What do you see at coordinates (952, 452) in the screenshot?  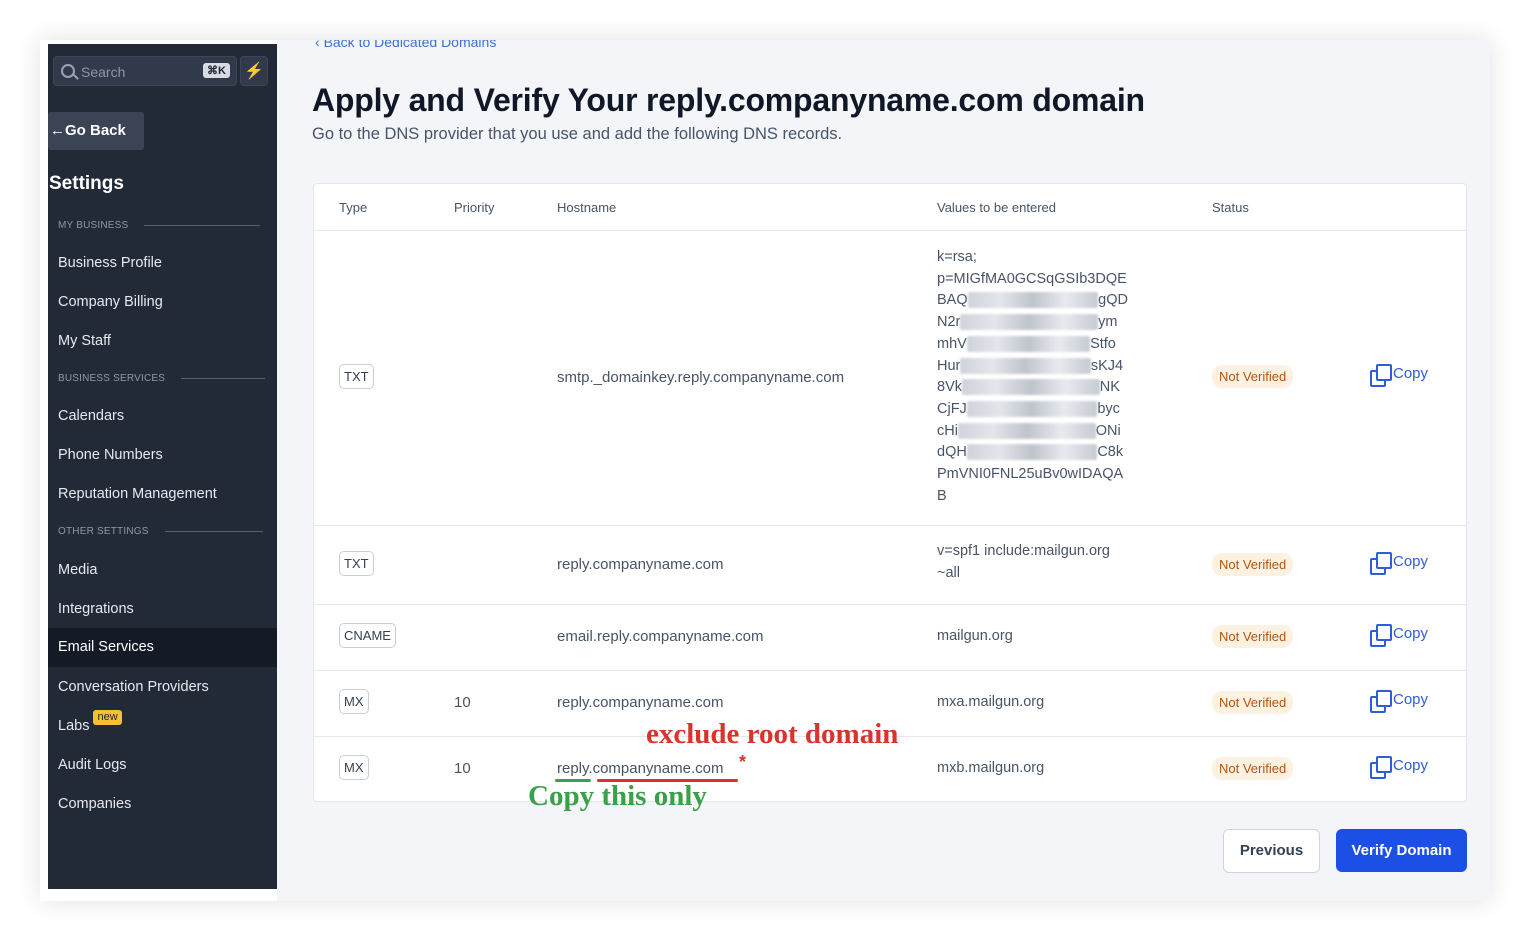 I see `value-fragment: dQH` at bounding box center [952, 452].